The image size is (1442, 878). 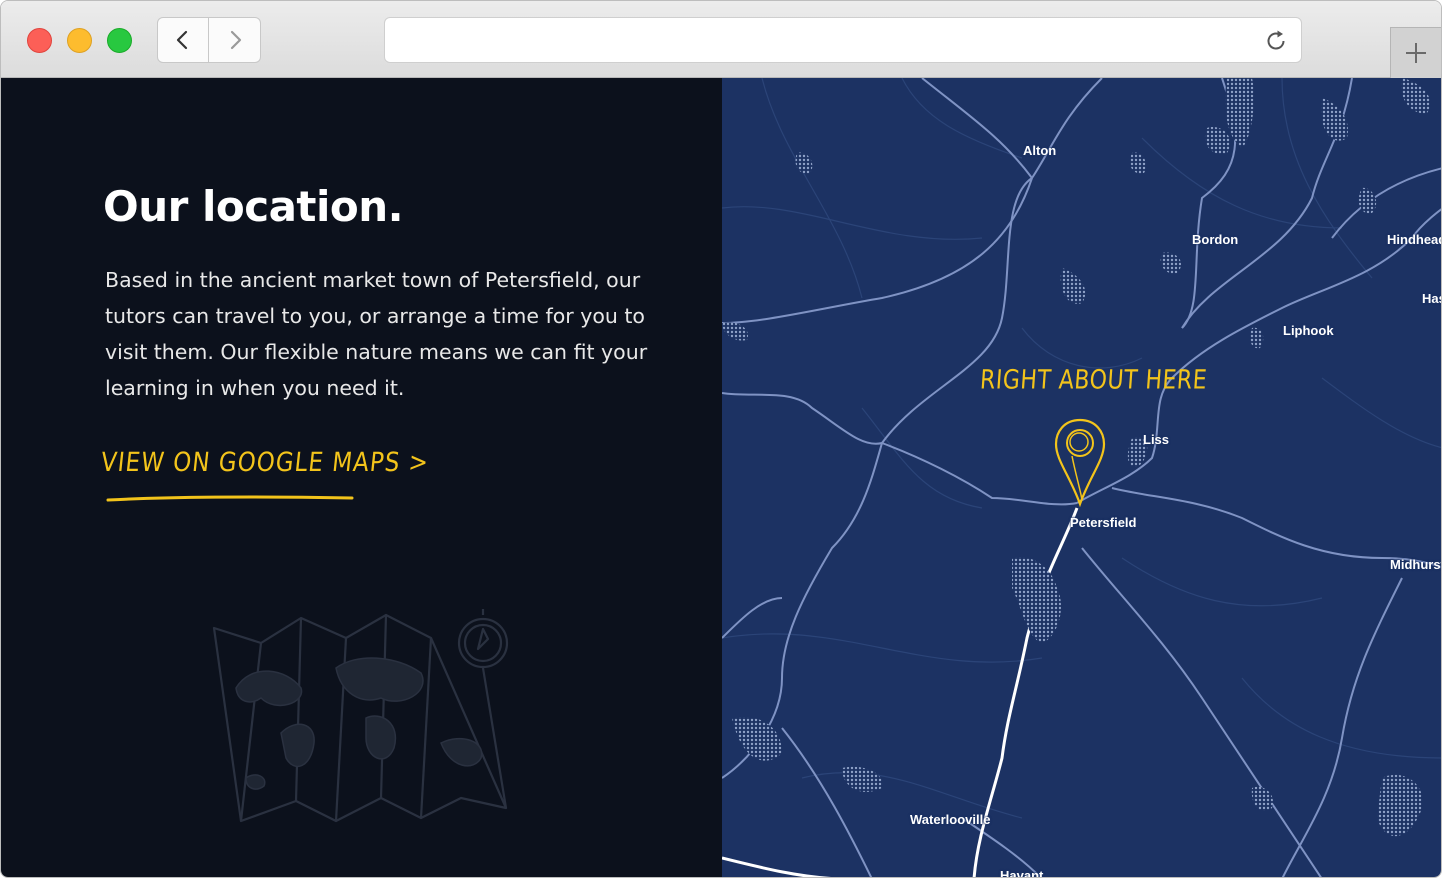 I want to click on link-underline-icon, so click(x=230, y=498).